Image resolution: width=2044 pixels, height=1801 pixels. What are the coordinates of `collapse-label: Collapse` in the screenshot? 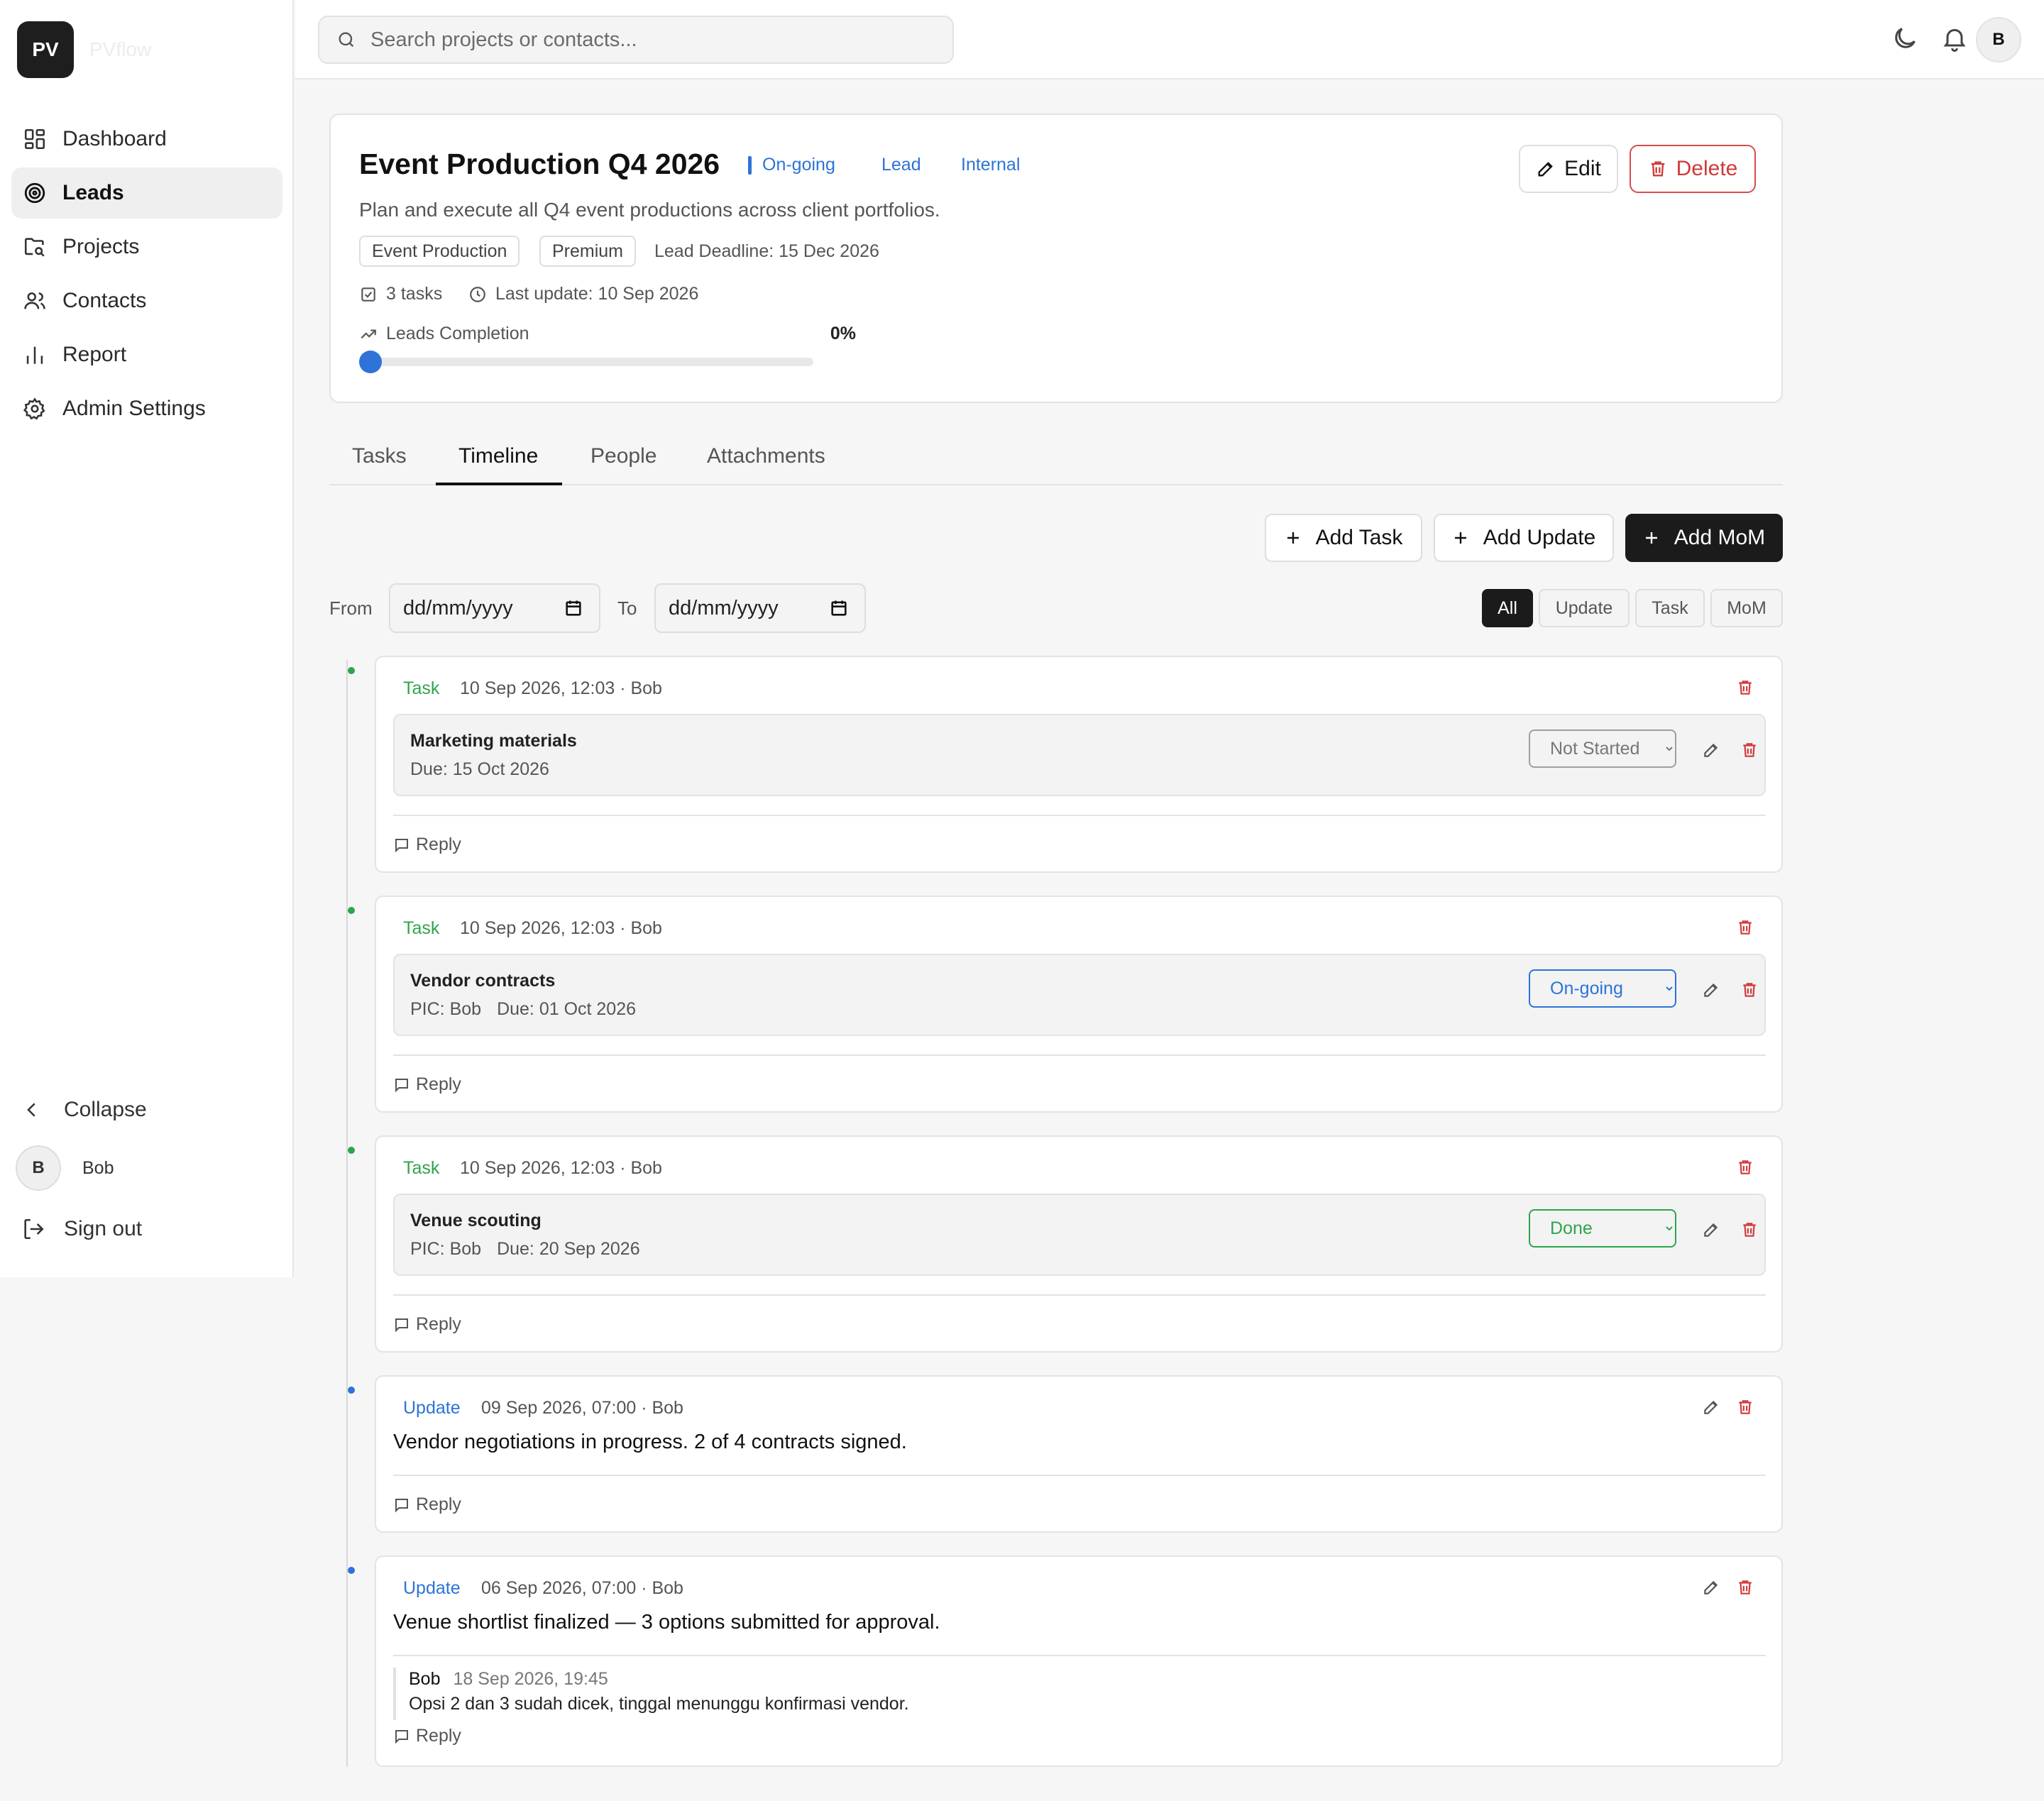 It's located at (105, 1109).